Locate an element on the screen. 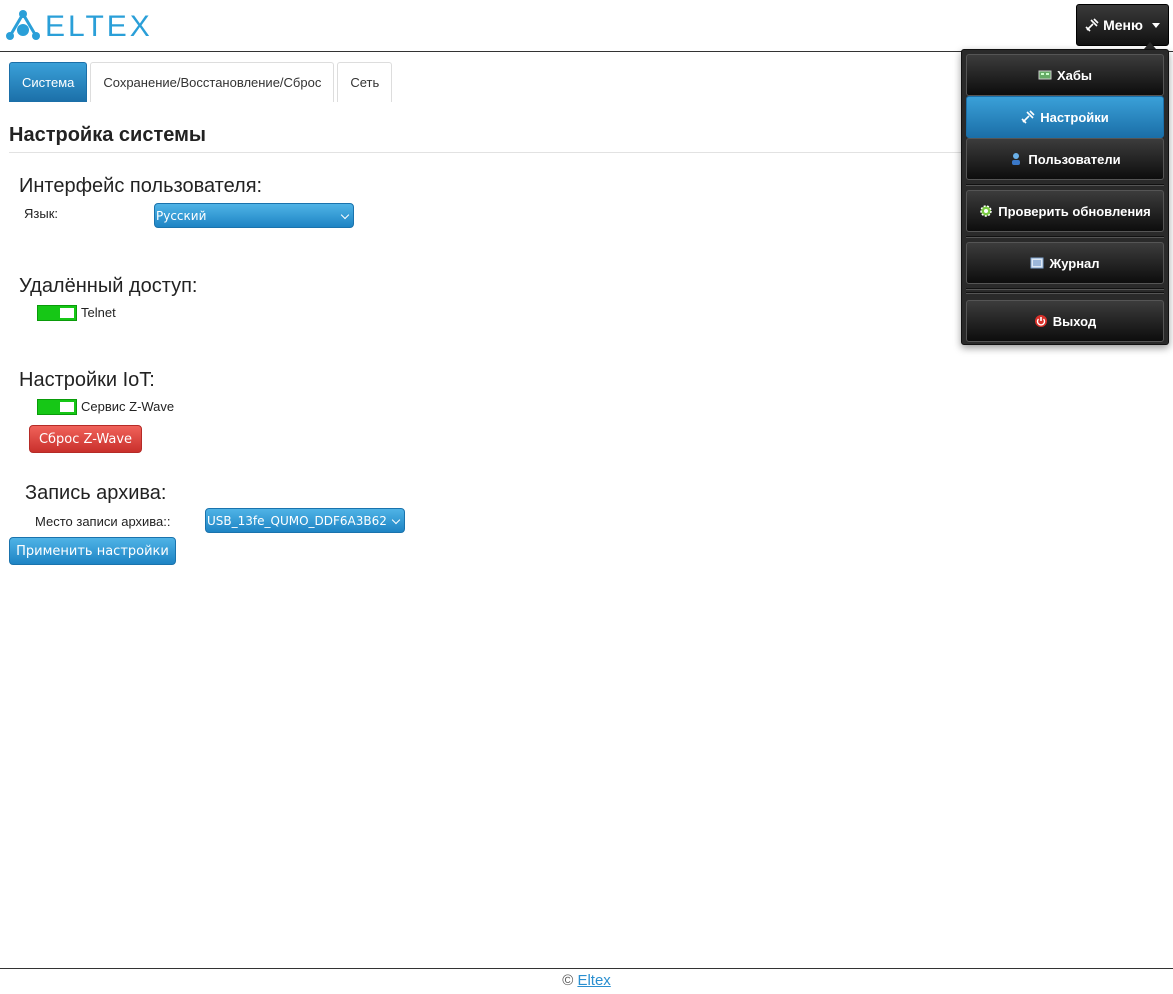  tab-system: Система is located at coordinates (48, 82).